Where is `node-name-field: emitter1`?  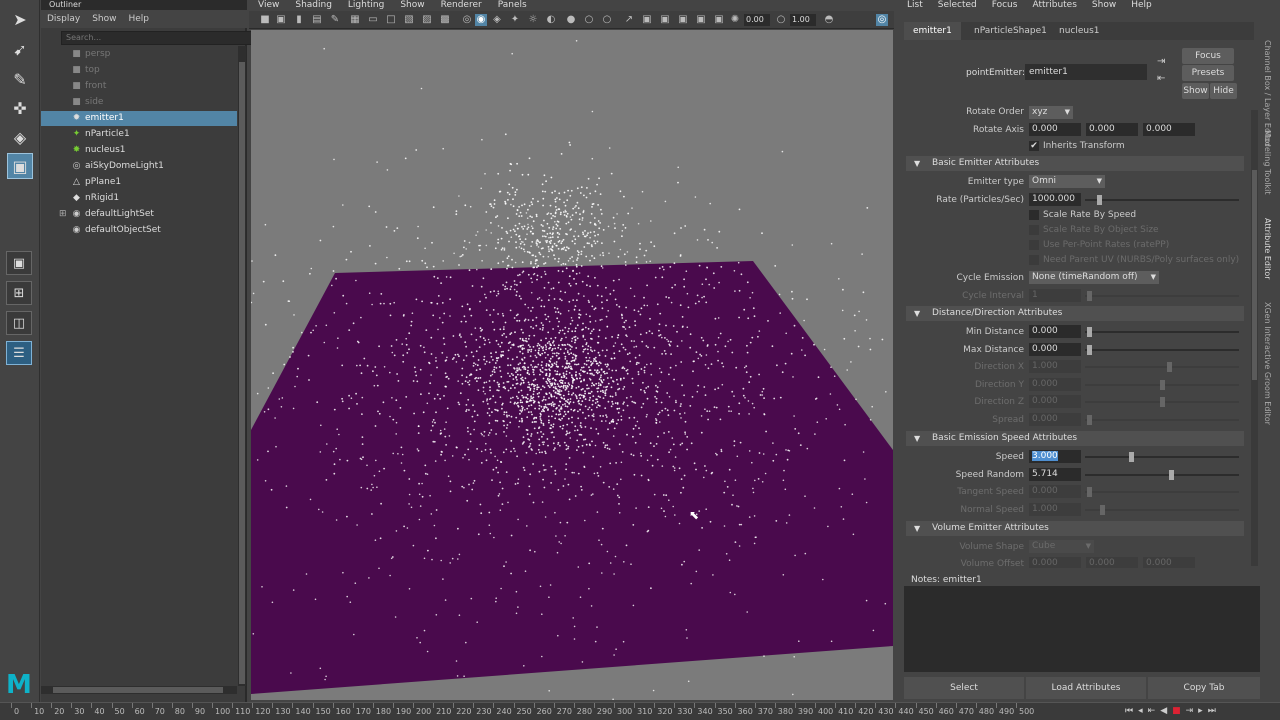
node-name-field: emitter1 is located at coordinates (1086, 72).